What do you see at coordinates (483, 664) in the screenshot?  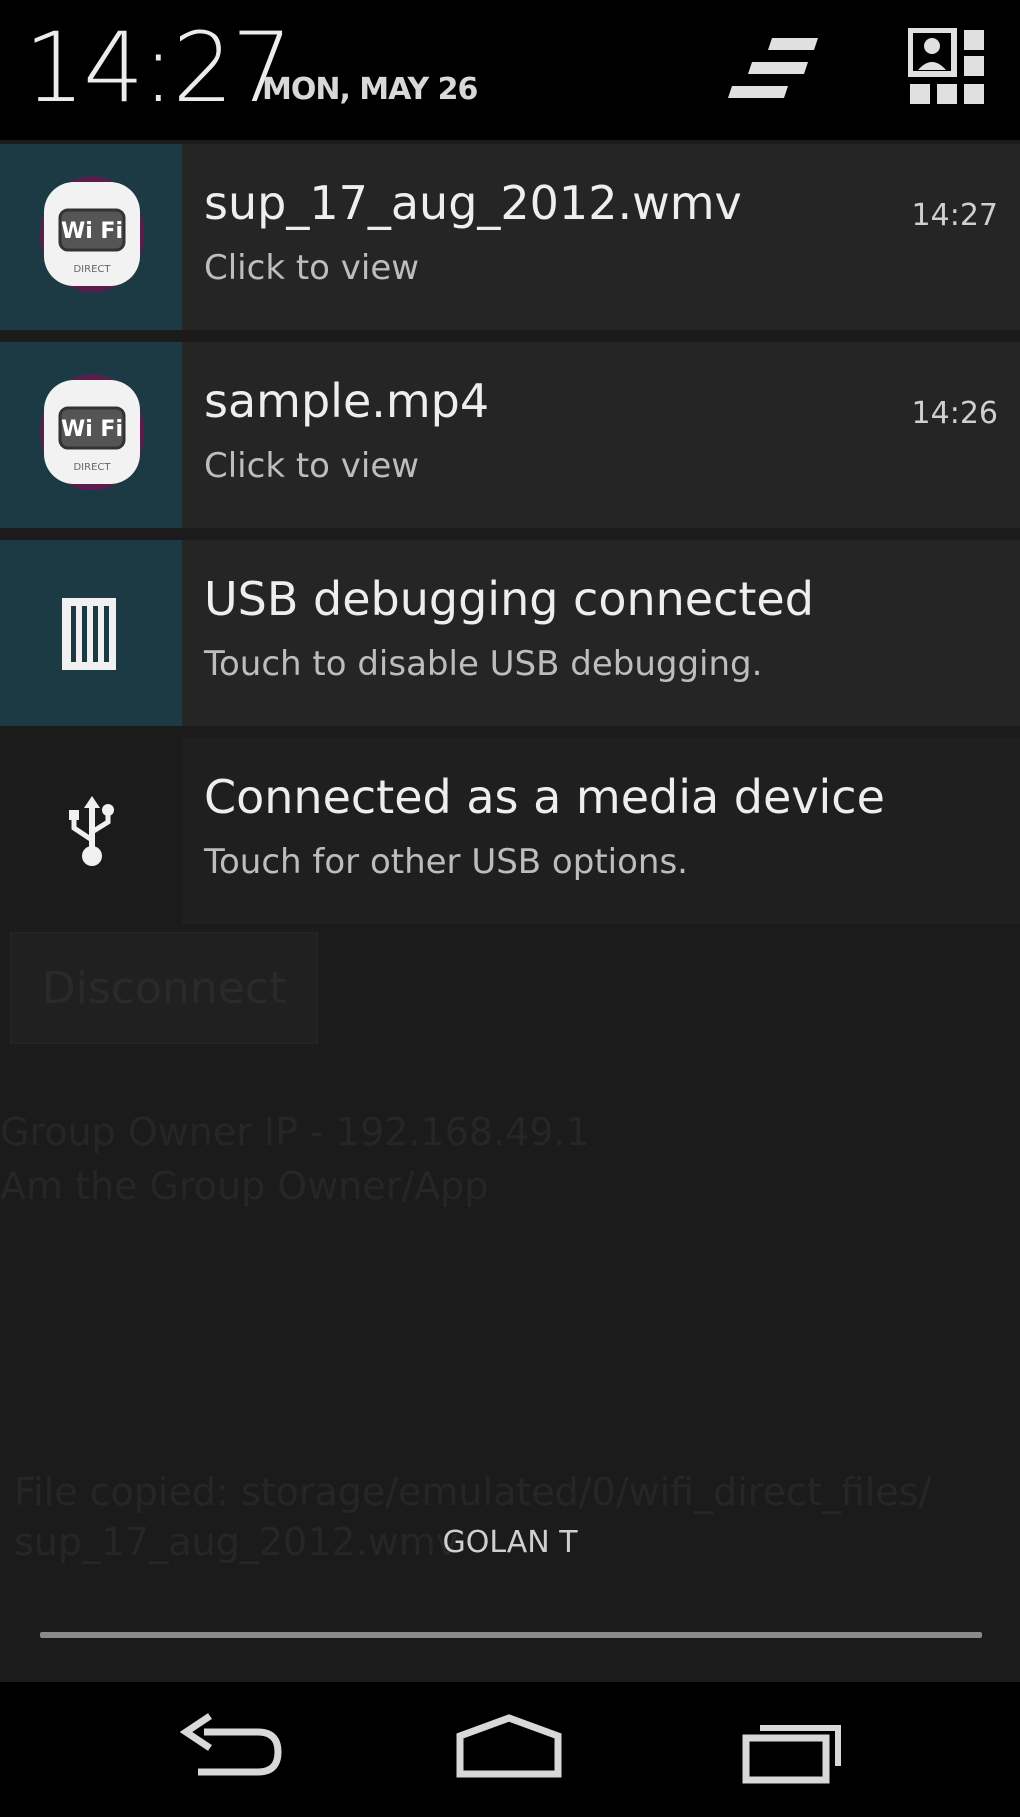 I see `notification-subtitle: Touch to disable USB debugging.` at bounding box center [483, 664].